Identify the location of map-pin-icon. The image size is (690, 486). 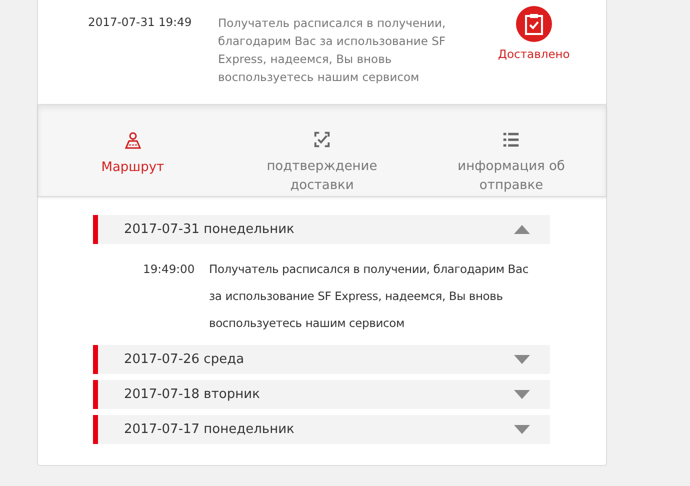
(132, 140).